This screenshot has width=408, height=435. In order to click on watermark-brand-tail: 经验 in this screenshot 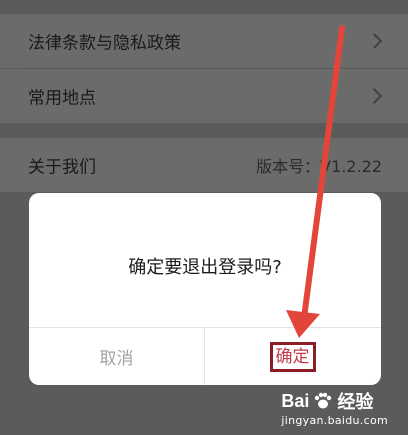, I will do `click(355, 402)`.